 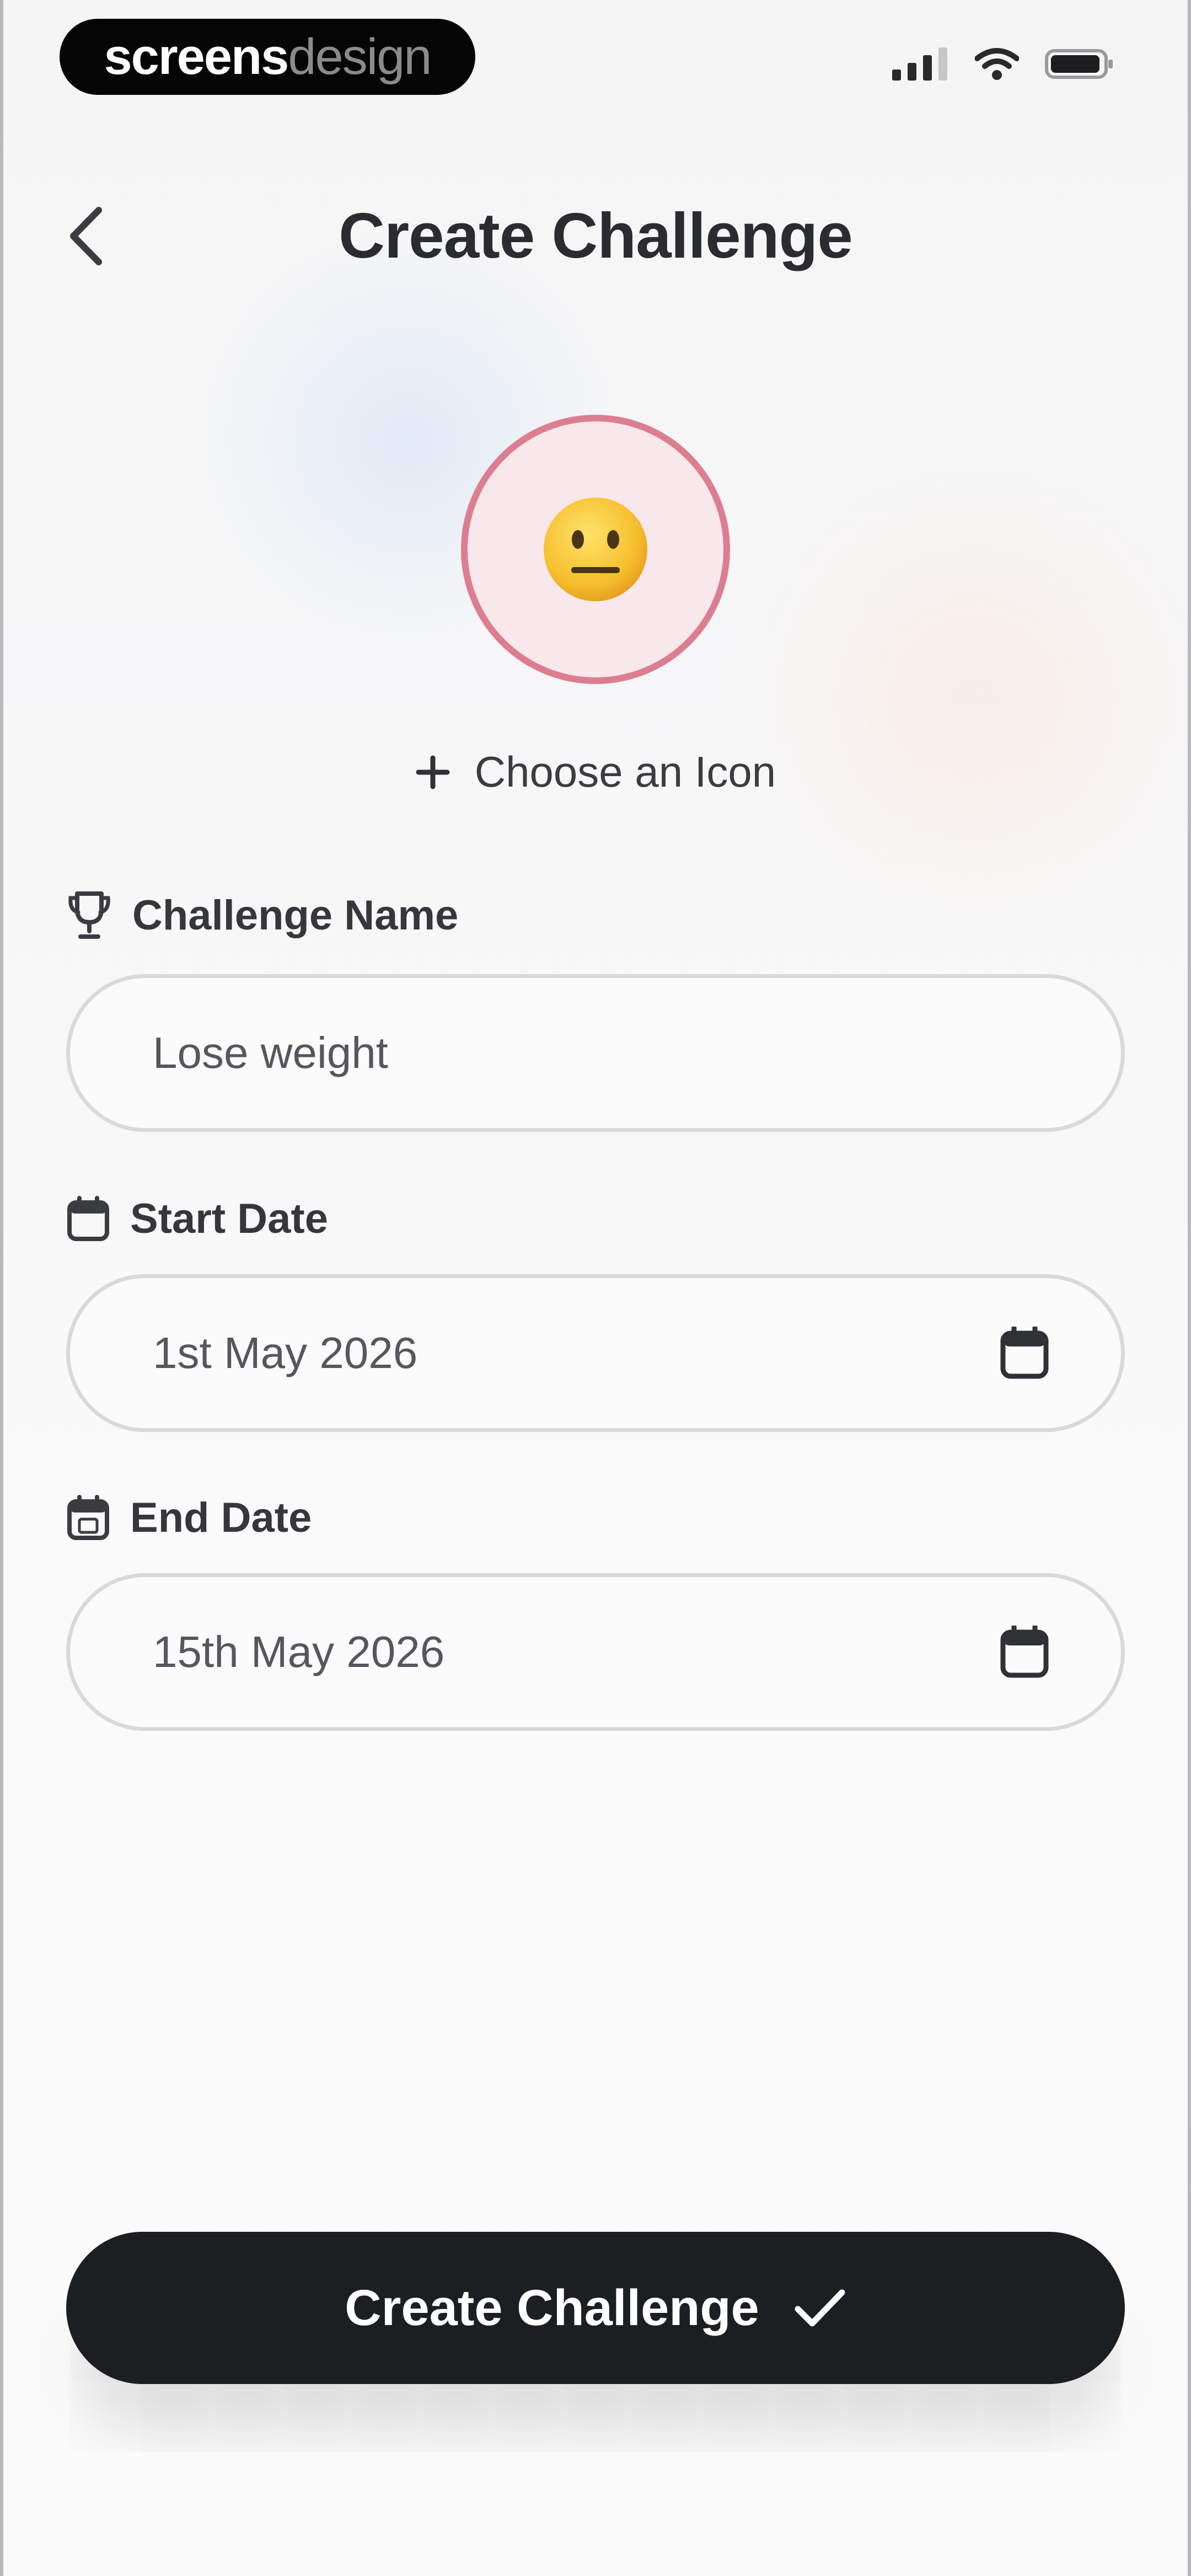 I want to click on challenge-name-value: Lose weight, so click(x=270, y=1052).